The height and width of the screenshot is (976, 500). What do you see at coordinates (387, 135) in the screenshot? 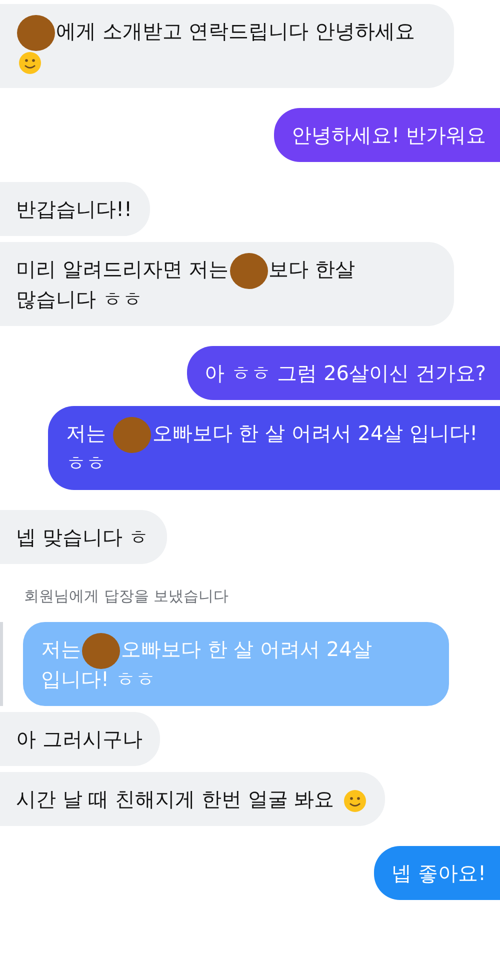
I see `message-bubble: 안녕하세요! 반가워요` at bounding box center [387, 135].